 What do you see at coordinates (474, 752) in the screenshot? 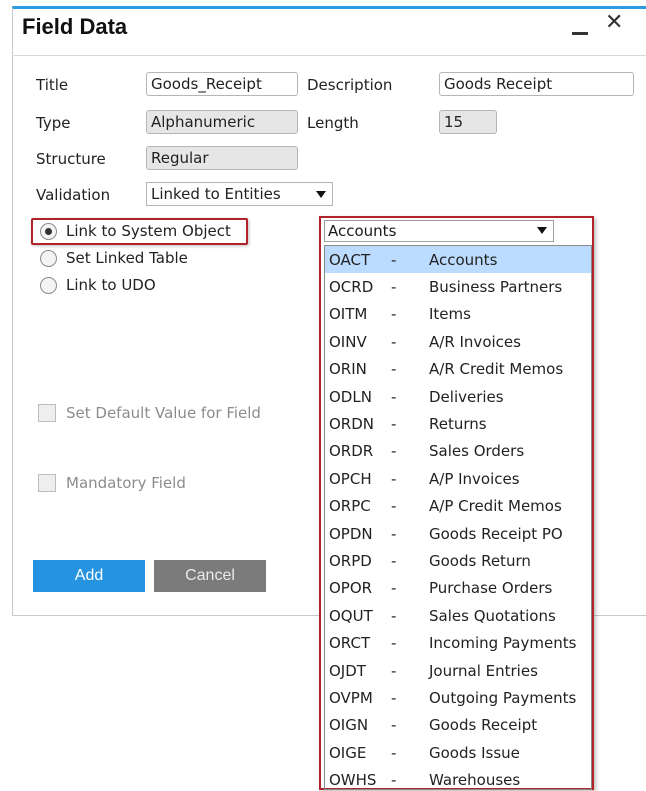
I see `object-name: Goods Issue` at bounding box center [474, 752].